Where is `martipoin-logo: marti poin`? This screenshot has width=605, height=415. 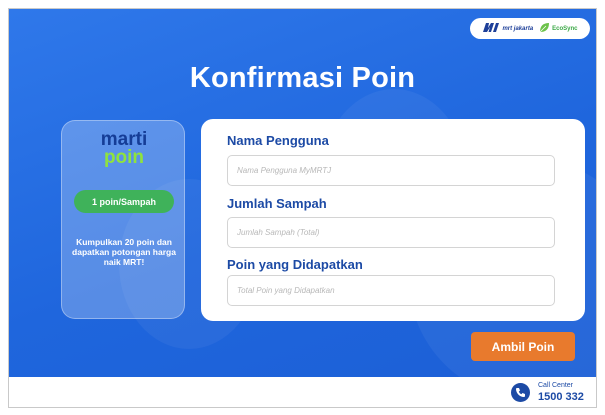 martipoin-logo: marti poin is located at coordinates (124, 149).